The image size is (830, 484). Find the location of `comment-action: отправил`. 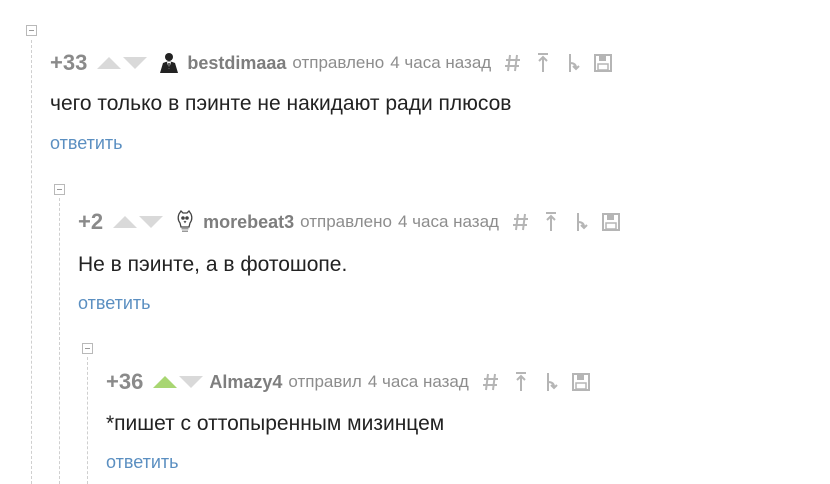

comment-action: отправил is located at coordinates (325, 381).